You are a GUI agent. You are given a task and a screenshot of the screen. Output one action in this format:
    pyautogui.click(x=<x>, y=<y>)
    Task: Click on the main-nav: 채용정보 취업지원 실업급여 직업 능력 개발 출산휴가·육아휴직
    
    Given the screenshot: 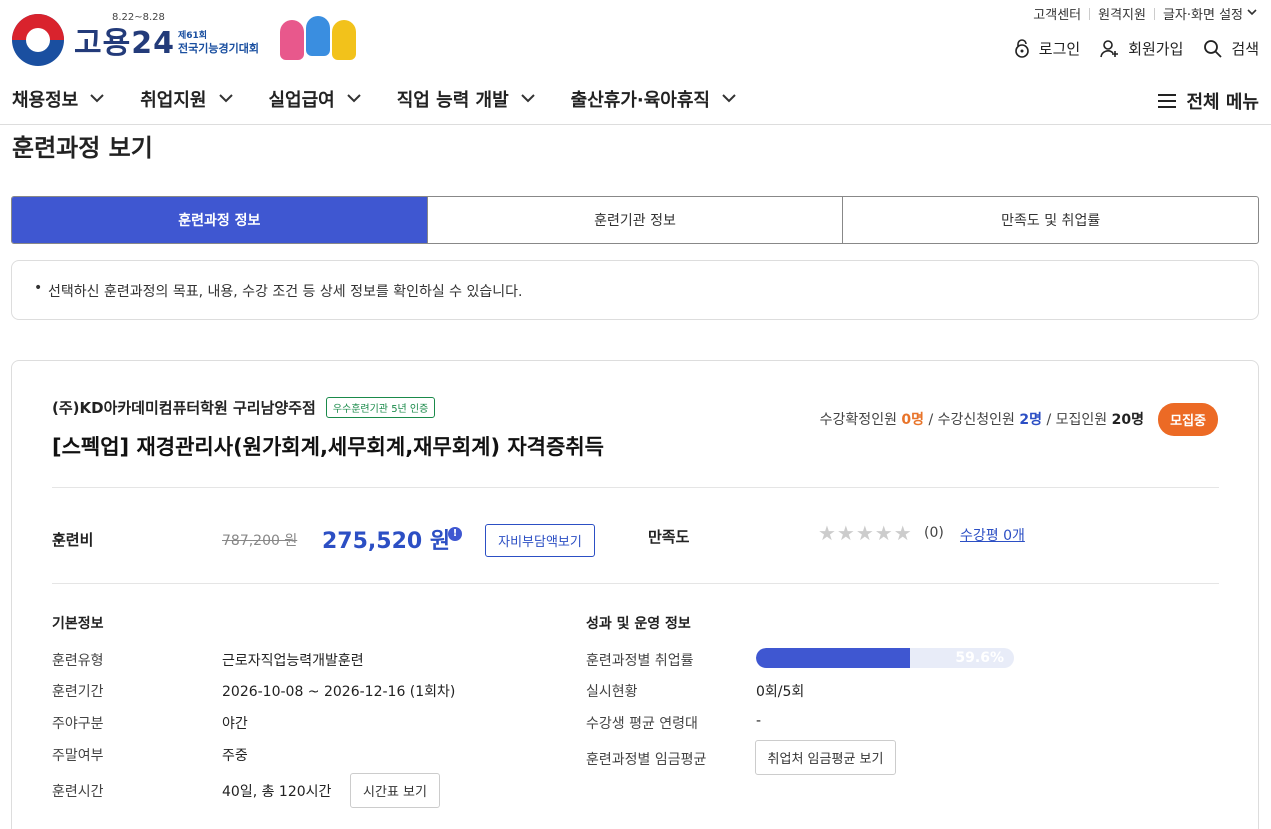 What is the action you would take?
    pyautogui.click(x=392, y=99)
    